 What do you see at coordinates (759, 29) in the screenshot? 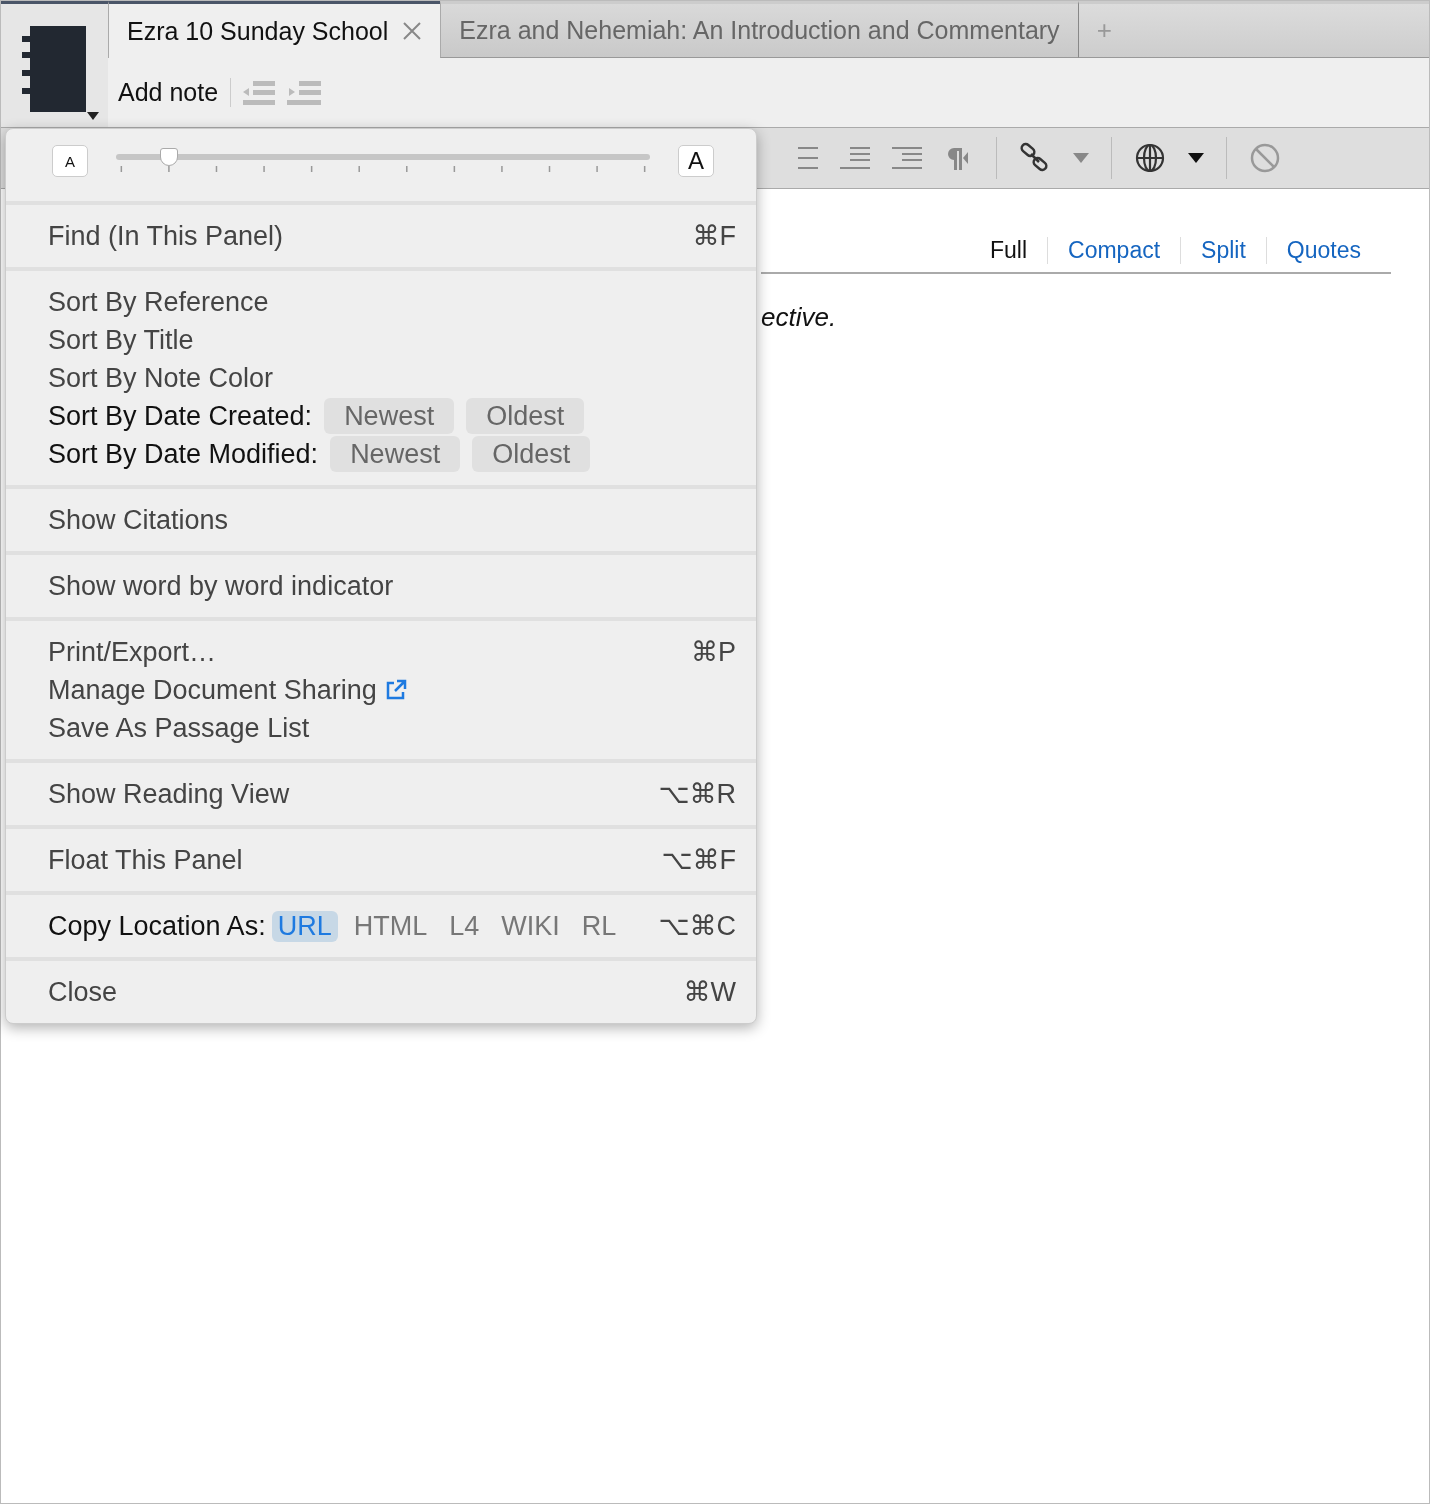
I see `document-tab: Ezra and Nehemiah: An Introduction and Commentary` at bounding box center [759, 29].